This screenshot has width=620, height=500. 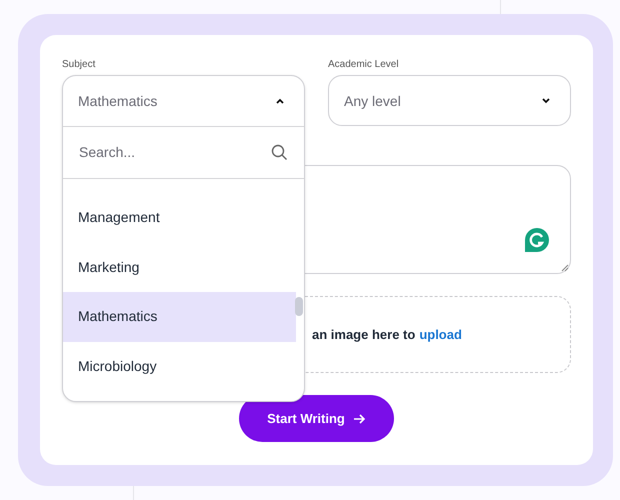 What do you see at coordinates (79, 63) in the screenshot?
I see `field-label: Subject` at bounding box center [79, 63].